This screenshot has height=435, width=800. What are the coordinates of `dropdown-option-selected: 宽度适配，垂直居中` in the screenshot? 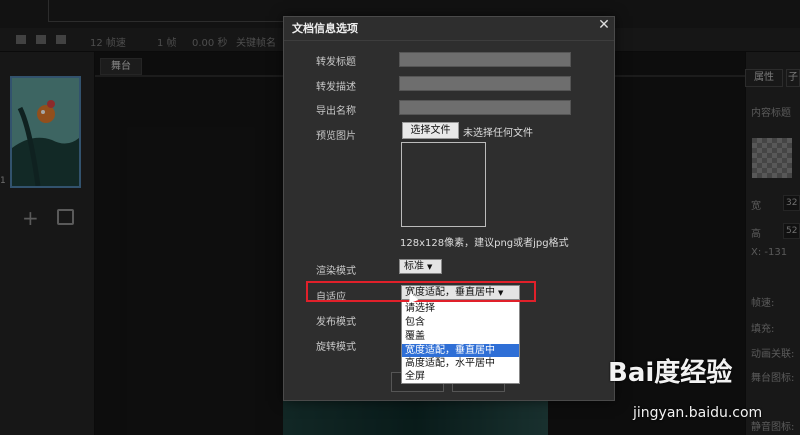 It's located at (460, 350).